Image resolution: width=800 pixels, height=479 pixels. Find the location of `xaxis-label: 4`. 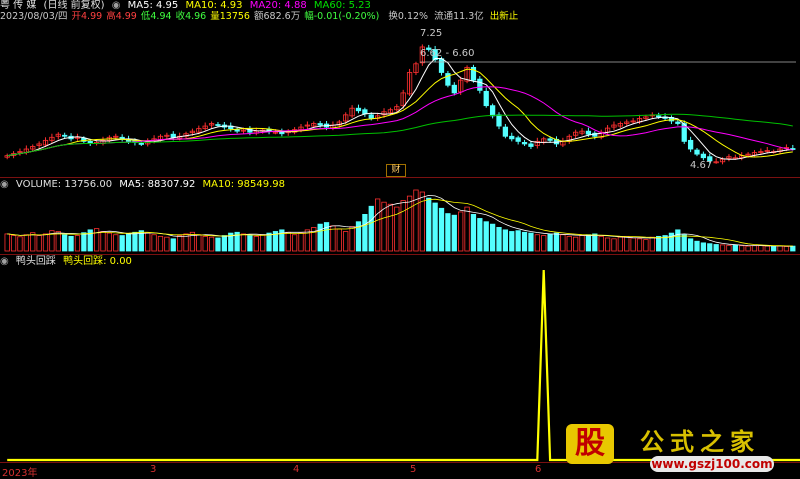

xaxis-label: 4 is located at coordinates (296, 469).